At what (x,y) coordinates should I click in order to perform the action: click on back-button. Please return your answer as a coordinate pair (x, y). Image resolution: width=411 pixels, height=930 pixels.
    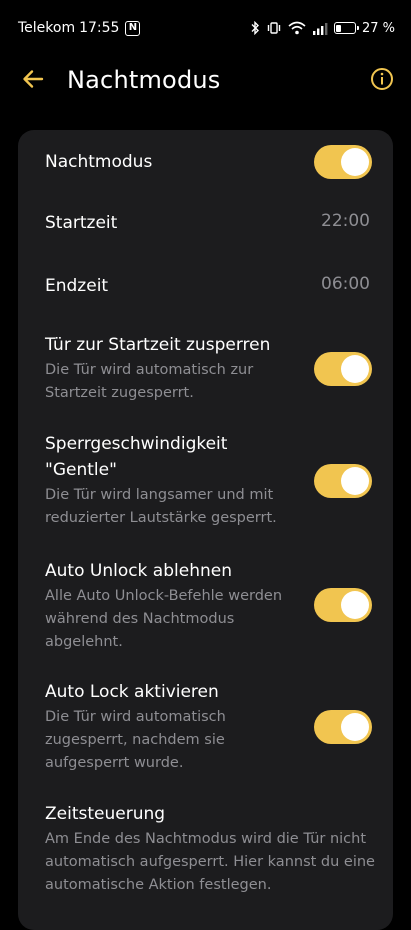
    Looking at the image, I should click on (33, 81).